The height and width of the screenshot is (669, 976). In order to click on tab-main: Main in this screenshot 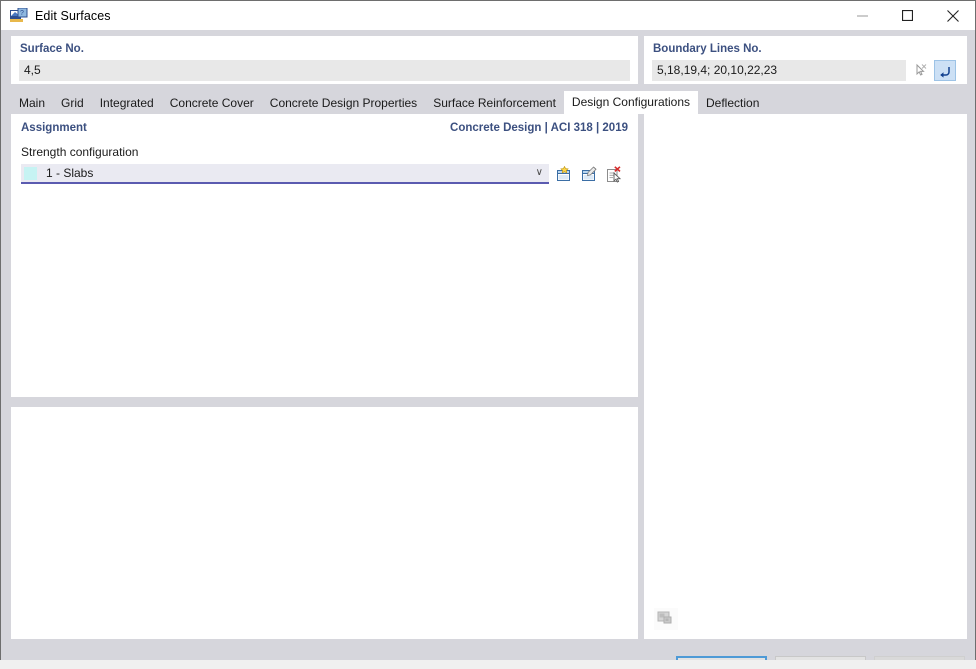, I will do `click(32, 103)`.